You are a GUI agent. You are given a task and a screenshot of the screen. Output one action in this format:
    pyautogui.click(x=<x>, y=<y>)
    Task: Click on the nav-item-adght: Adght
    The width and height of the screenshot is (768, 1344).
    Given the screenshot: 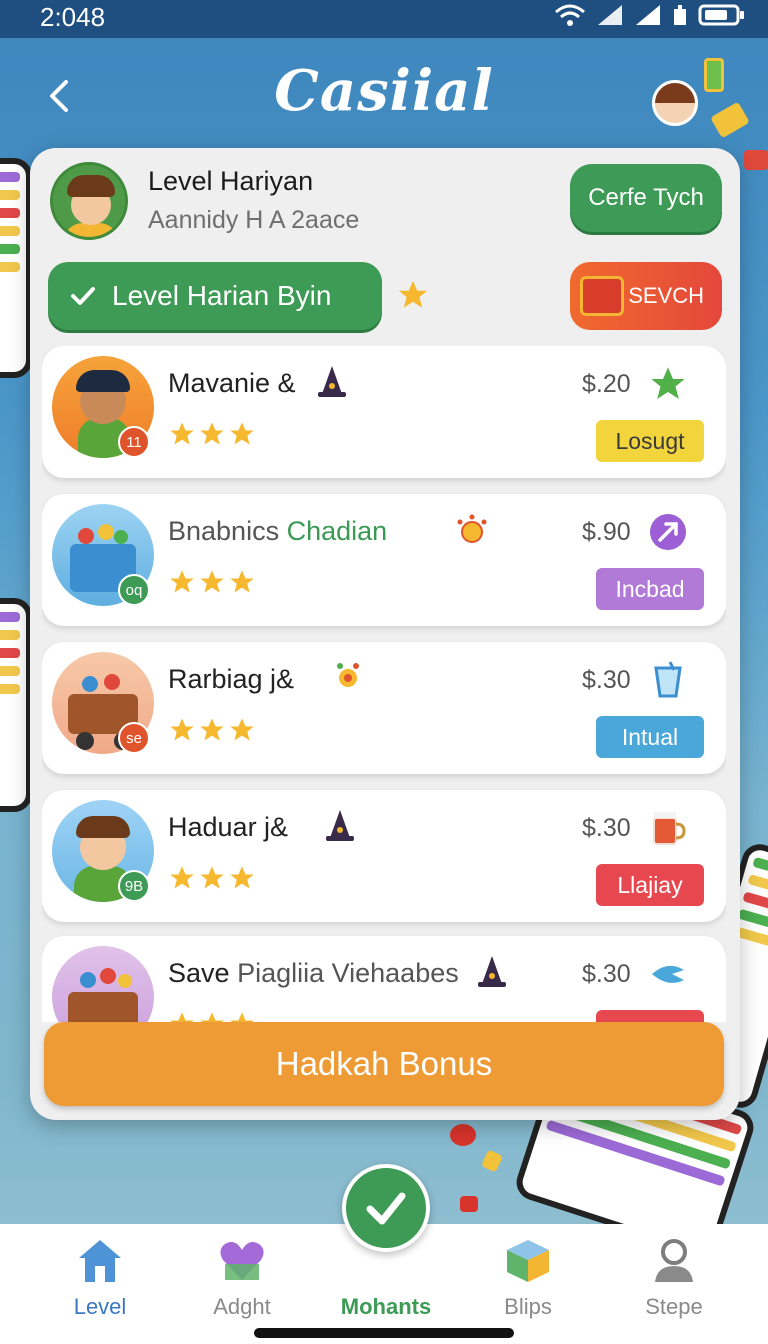 What is the action you would take?
    pyautogui.click(x=242, y=1274)
    